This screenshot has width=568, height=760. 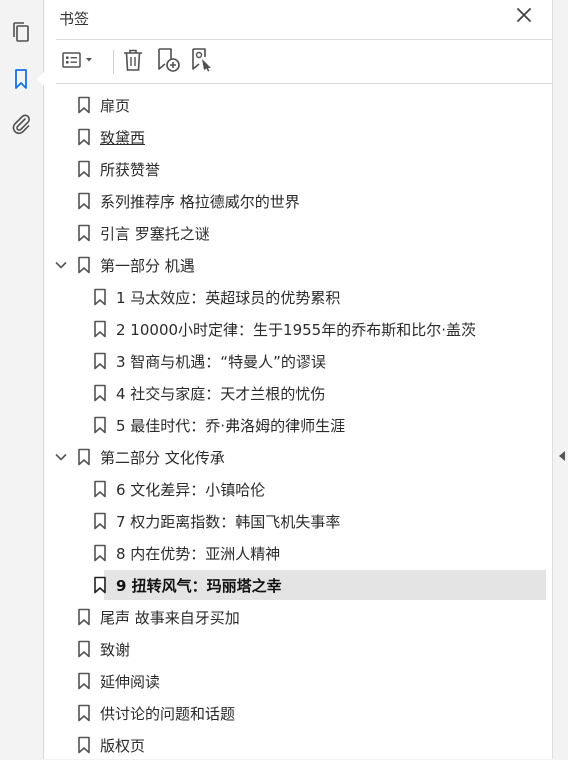 I want to click on list-options-icon, so click(x=79, y=62).